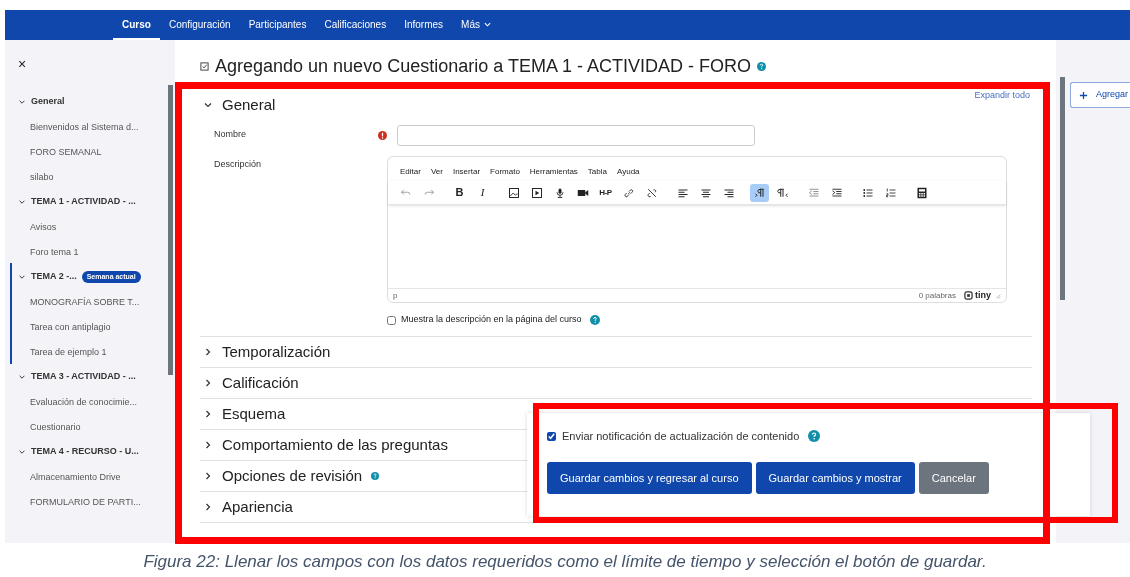 The width and height of the screenshot is (1130, 577). I want to click on field-label: Nombre, so click(230, 135).